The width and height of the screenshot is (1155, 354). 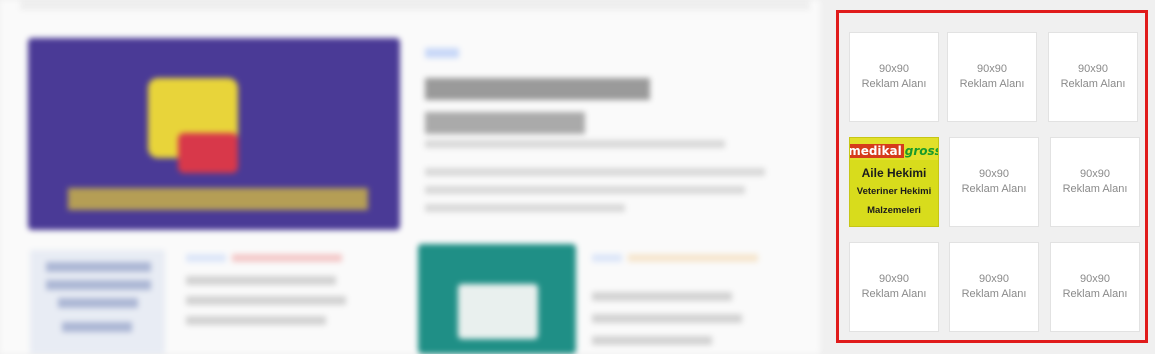 What do you see at coordinates (498, 311) in the screenshot?
I see `thumbnail-inner-graphic` at bounding box center [498, 311].